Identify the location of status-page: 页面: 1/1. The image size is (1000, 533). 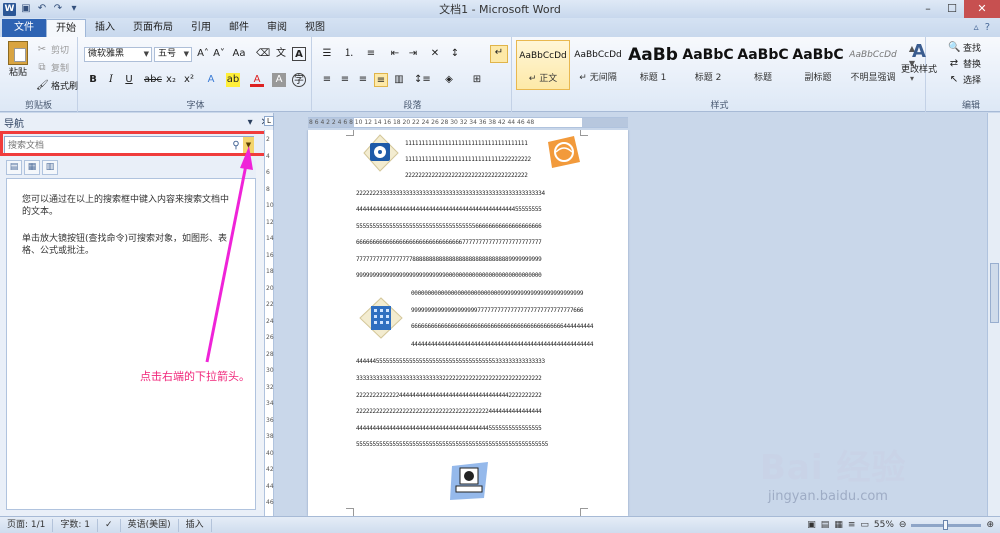
(27, 525).